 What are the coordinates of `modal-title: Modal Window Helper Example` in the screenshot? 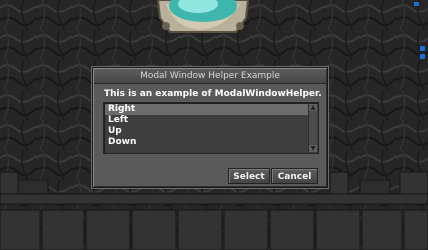 It's located at (210, 76).